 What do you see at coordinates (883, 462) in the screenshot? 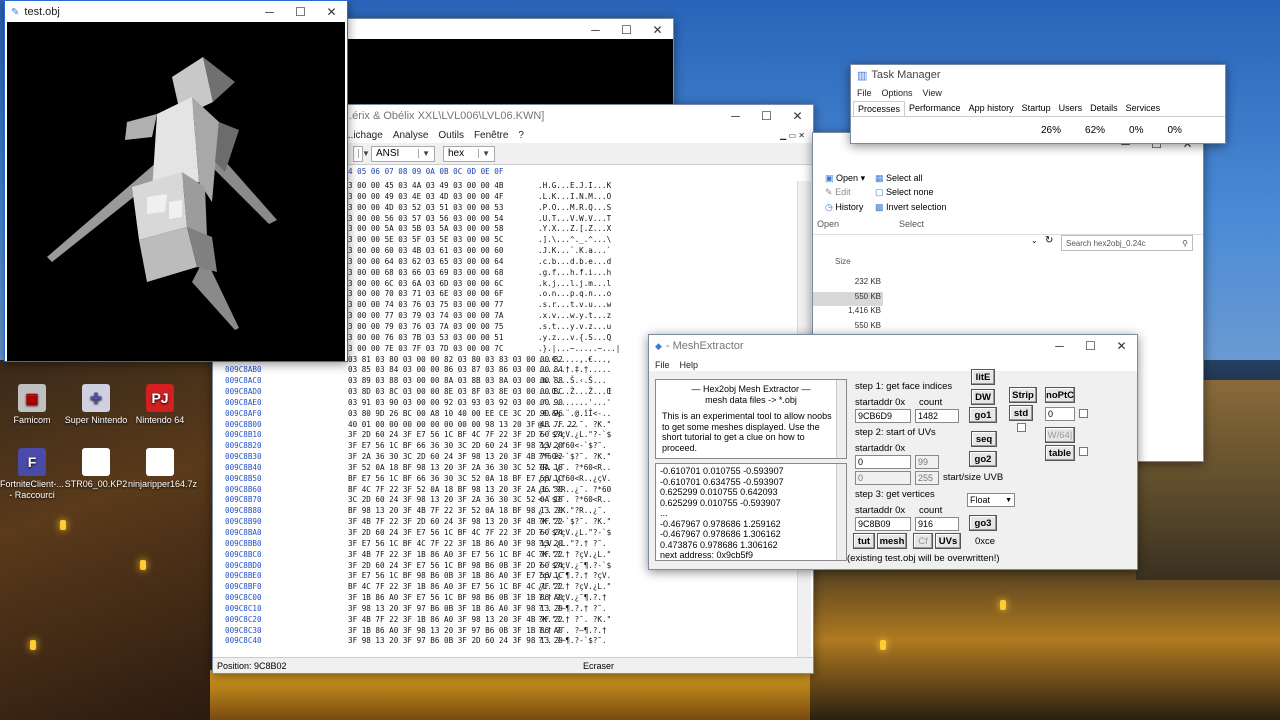
I see `step2-startaddr-input: 0` at bounding box center [883, 462].